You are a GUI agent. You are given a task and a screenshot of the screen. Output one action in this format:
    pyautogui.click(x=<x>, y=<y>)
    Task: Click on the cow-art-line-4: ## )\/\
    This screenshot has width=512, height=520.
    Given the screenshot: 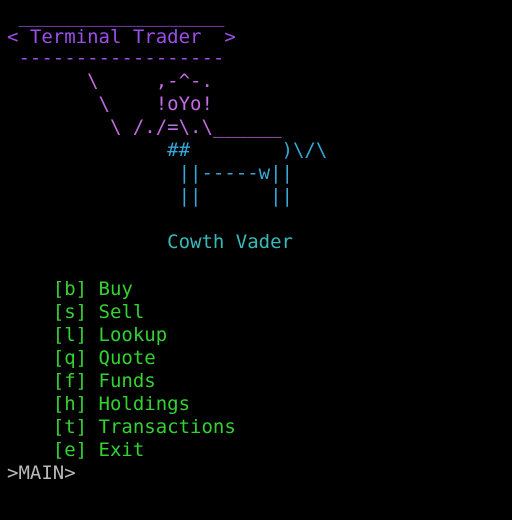 What is the action you would take?
    pyautogui.click(x=167, y=150)
    